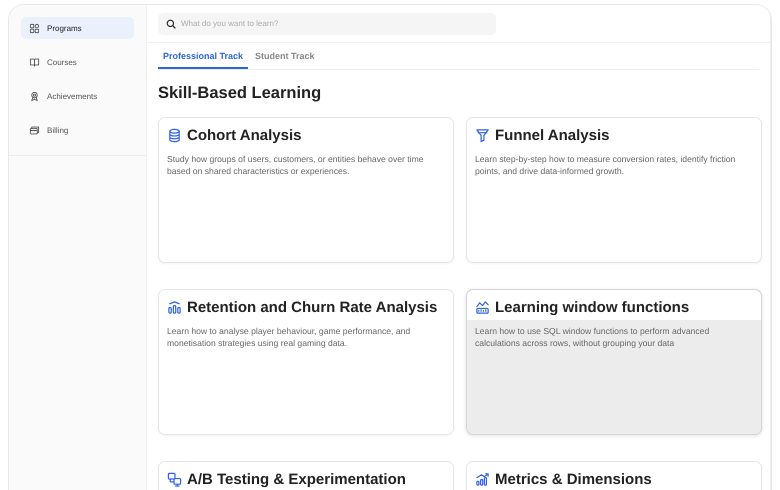 The image size is (780, 490). I want to click on track-tab: Professional Track, so click(203, 58).